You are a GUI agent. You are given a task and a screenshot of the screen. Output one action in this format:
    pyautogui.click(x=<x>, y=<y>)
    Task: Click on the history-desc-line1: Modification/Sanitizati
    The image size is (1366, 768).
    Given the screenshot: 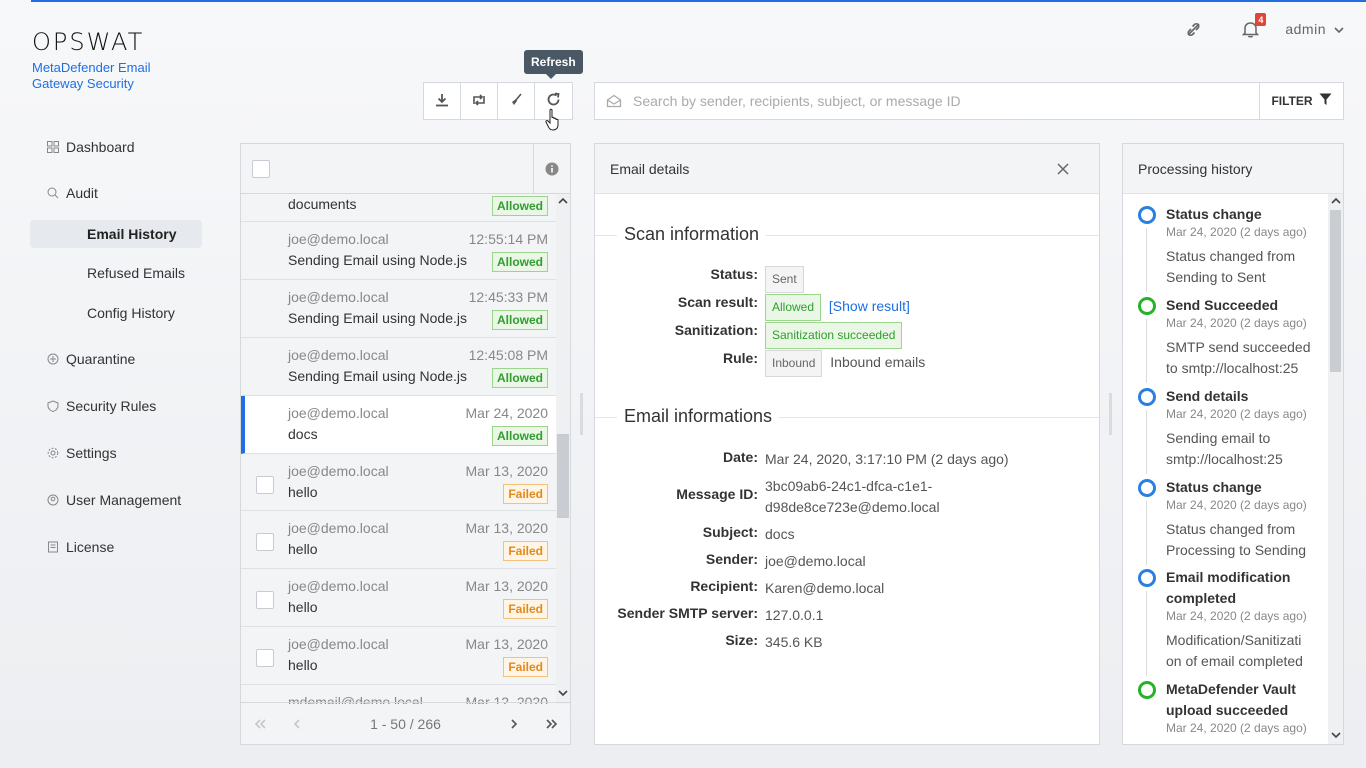 What is the action you would take?
    pyautogui.click(x=1234, y=640)
    